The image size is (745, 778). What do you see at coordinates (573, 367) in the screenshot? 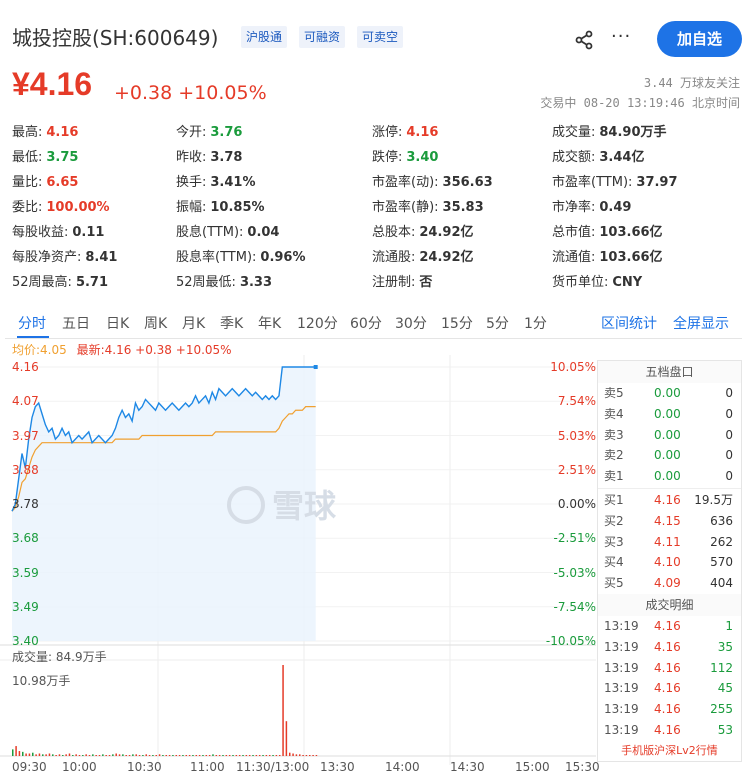
I see `pct-tick-label: 10.05%` at bounding box center [573, 367].